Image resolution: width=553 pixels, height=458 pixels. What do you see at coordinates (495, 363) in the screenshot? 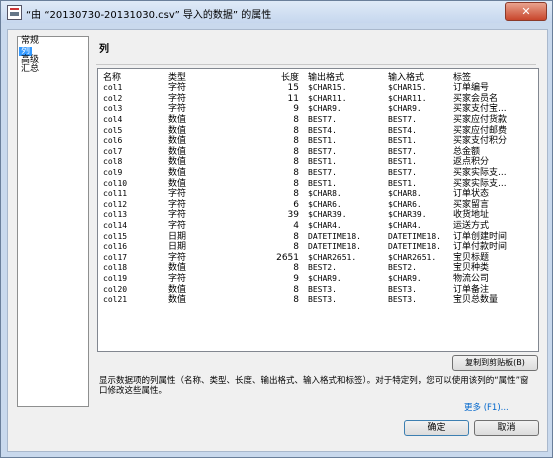
I see `copy-to-clipboard-button: 复制到剪贴板(B)` at bounding box center [495, 363].